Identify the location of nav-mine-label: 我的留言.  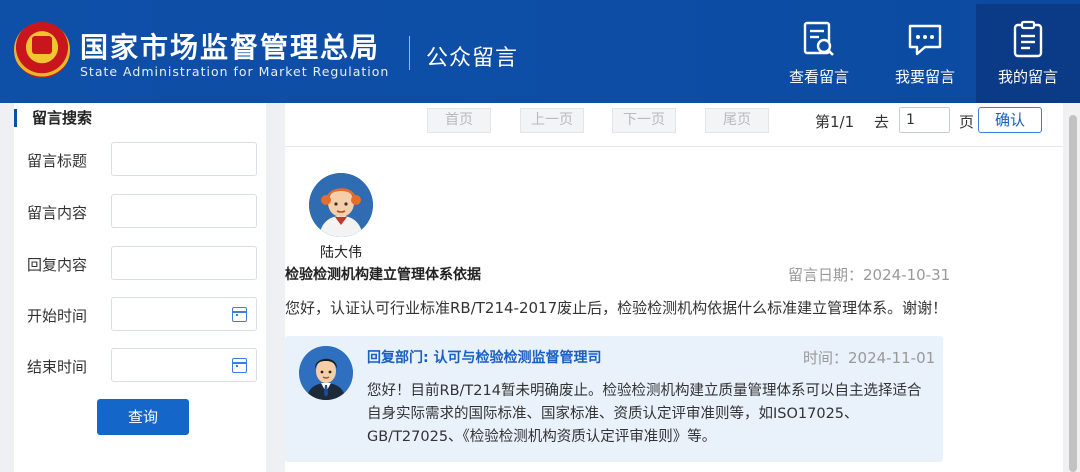
(1027, 77).